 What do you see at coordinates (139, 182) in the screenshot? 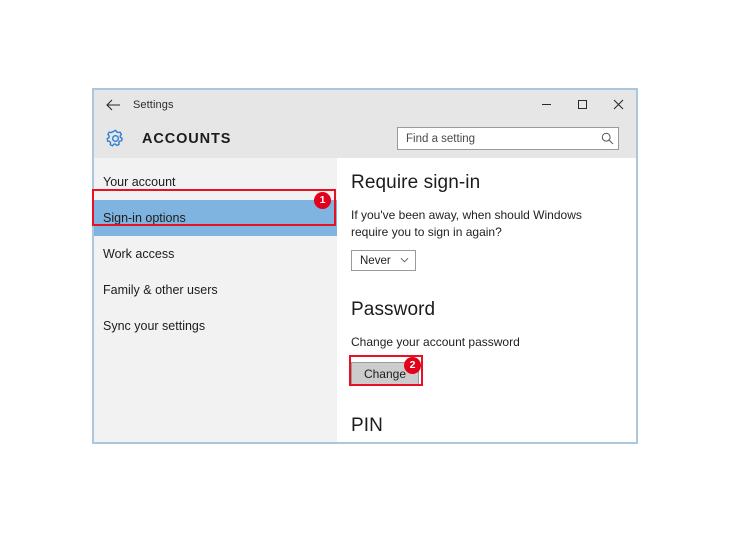
I see `sidebar-item-label: Your account` at bounding box center [139, 182].